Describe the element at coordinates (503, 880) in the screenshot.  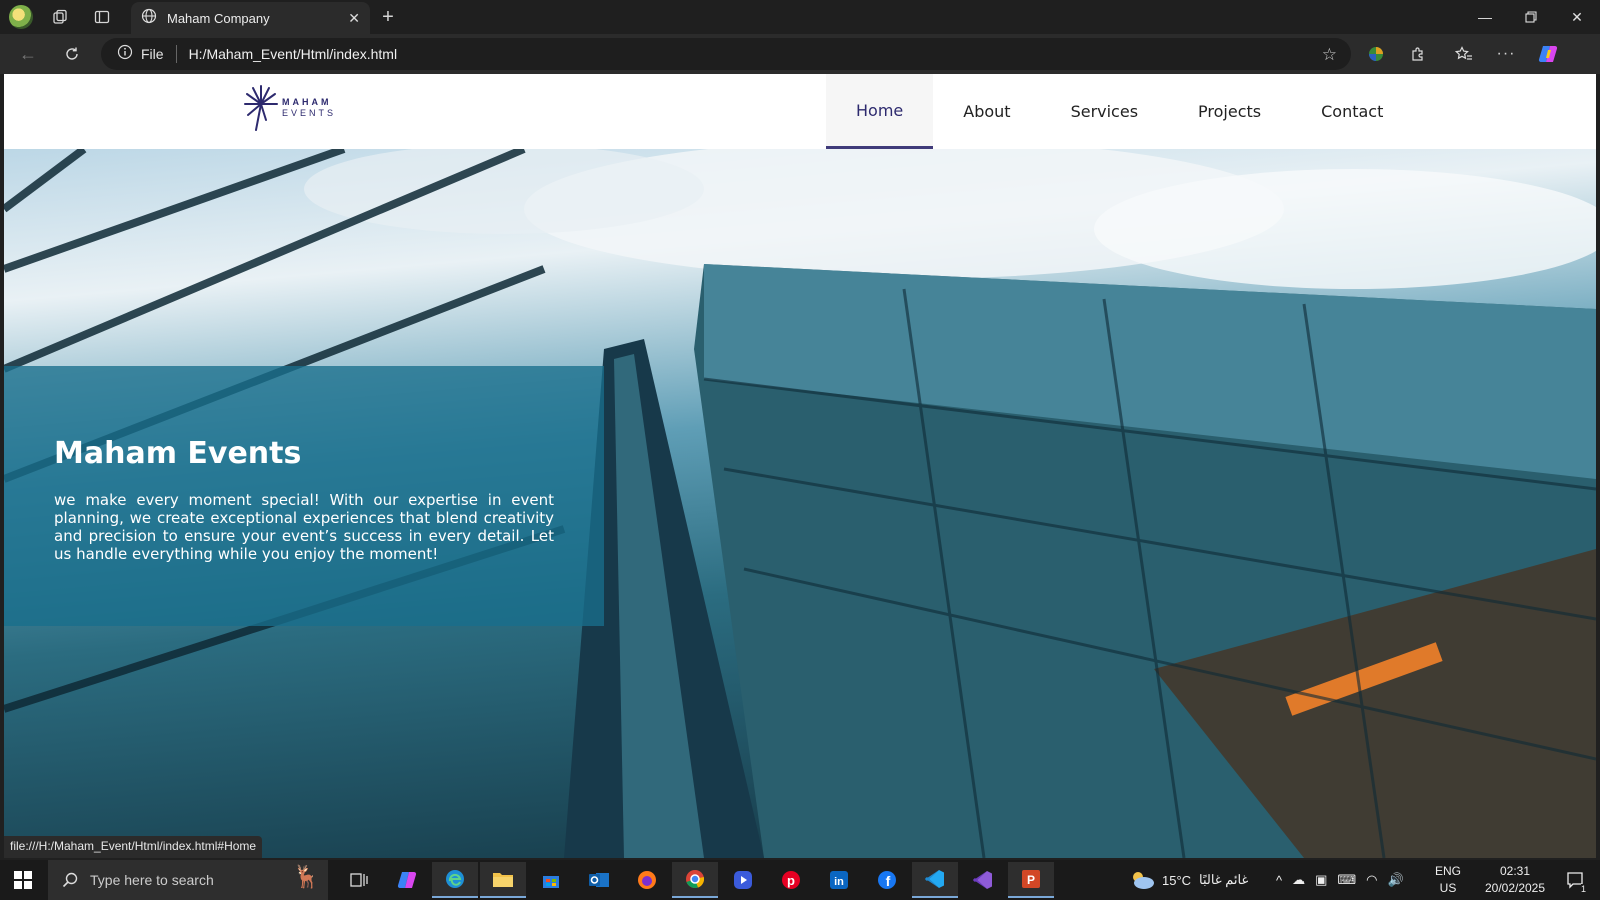
I see `file-explorer-icon` at that location.